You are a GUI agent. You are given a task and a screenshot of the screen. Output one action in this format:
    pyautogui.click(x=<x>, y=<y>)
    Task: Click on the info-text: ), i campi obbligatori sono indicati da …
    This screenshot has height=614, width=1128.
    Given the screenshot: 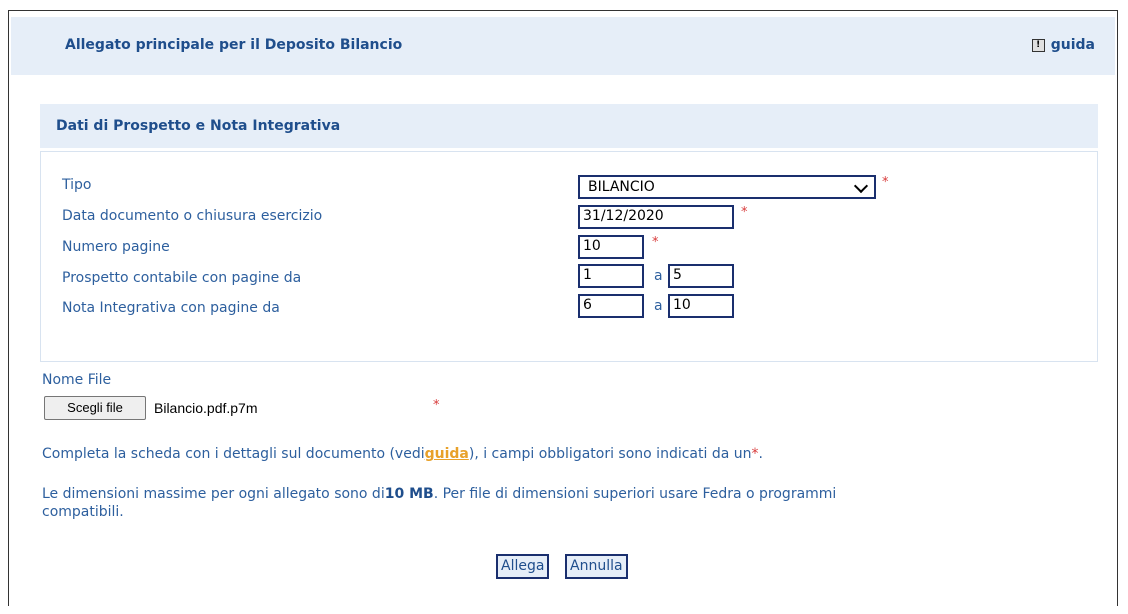 What is the action you would take?
    pyautogui.click(x=610, y=454)
    